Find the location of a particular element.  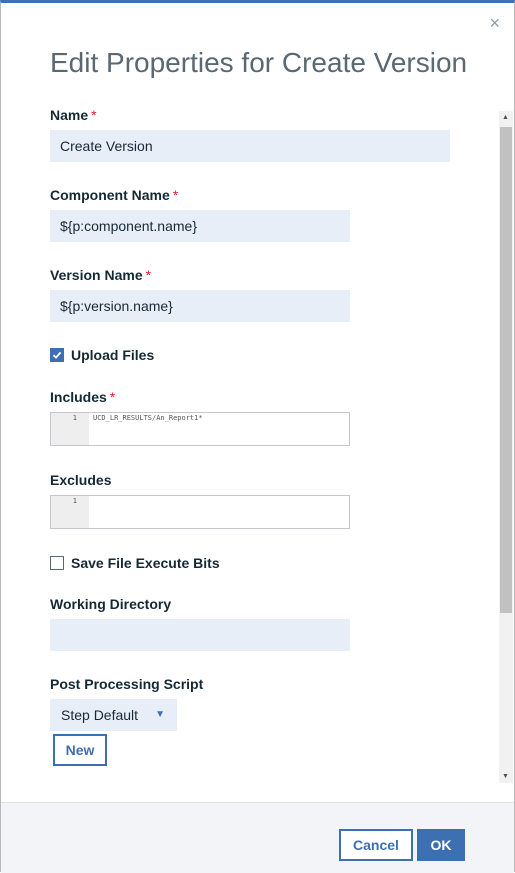

name-label: Name * is located at coordinates (73, 115).